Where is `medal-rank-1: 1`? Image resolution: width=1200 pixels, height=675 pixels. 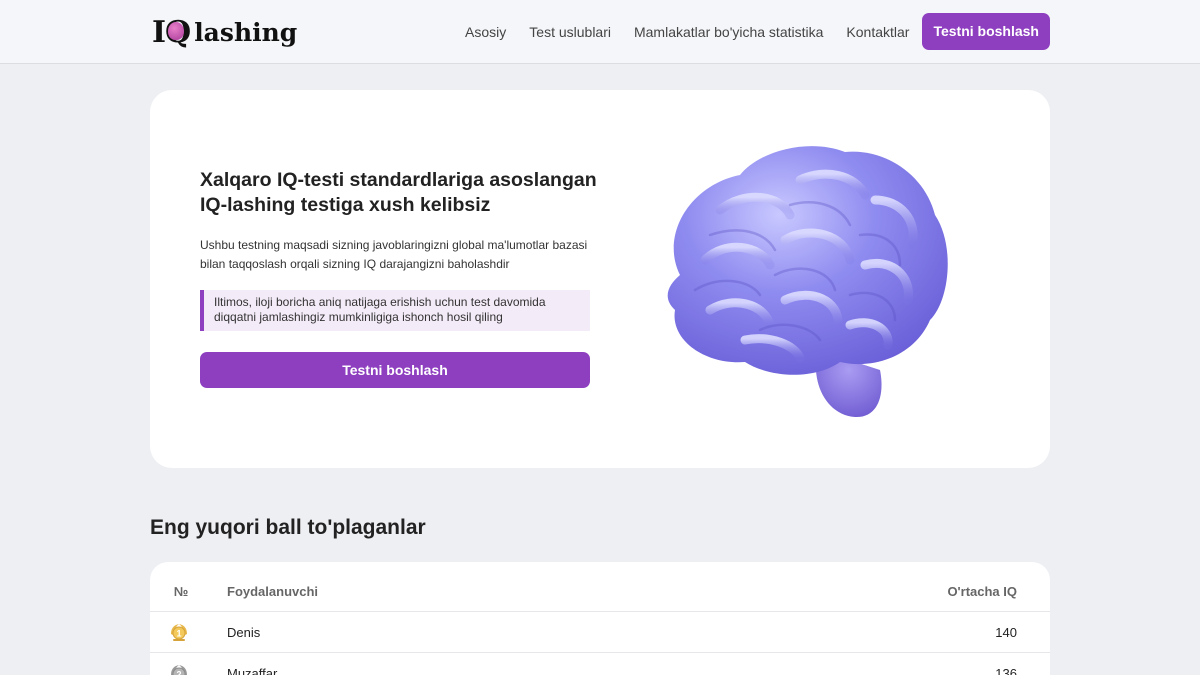
medal-rank-1: 1 is located at coordinates (178, 634).